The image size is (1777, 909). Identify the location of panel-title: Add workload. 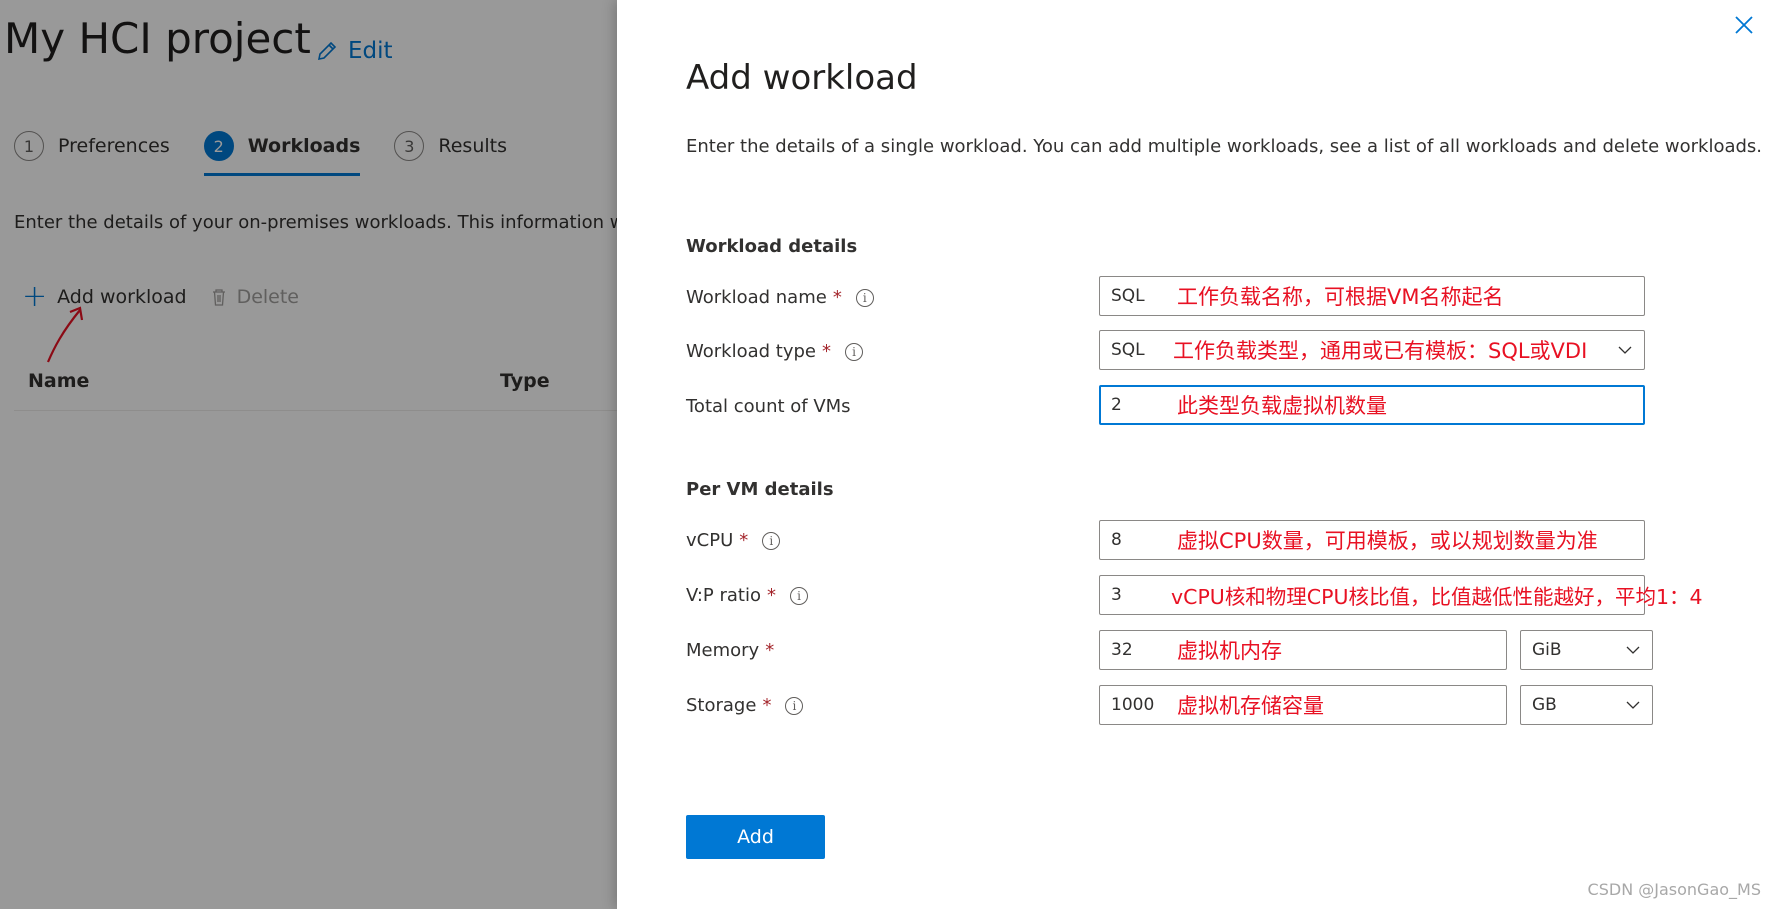
(802, 78).